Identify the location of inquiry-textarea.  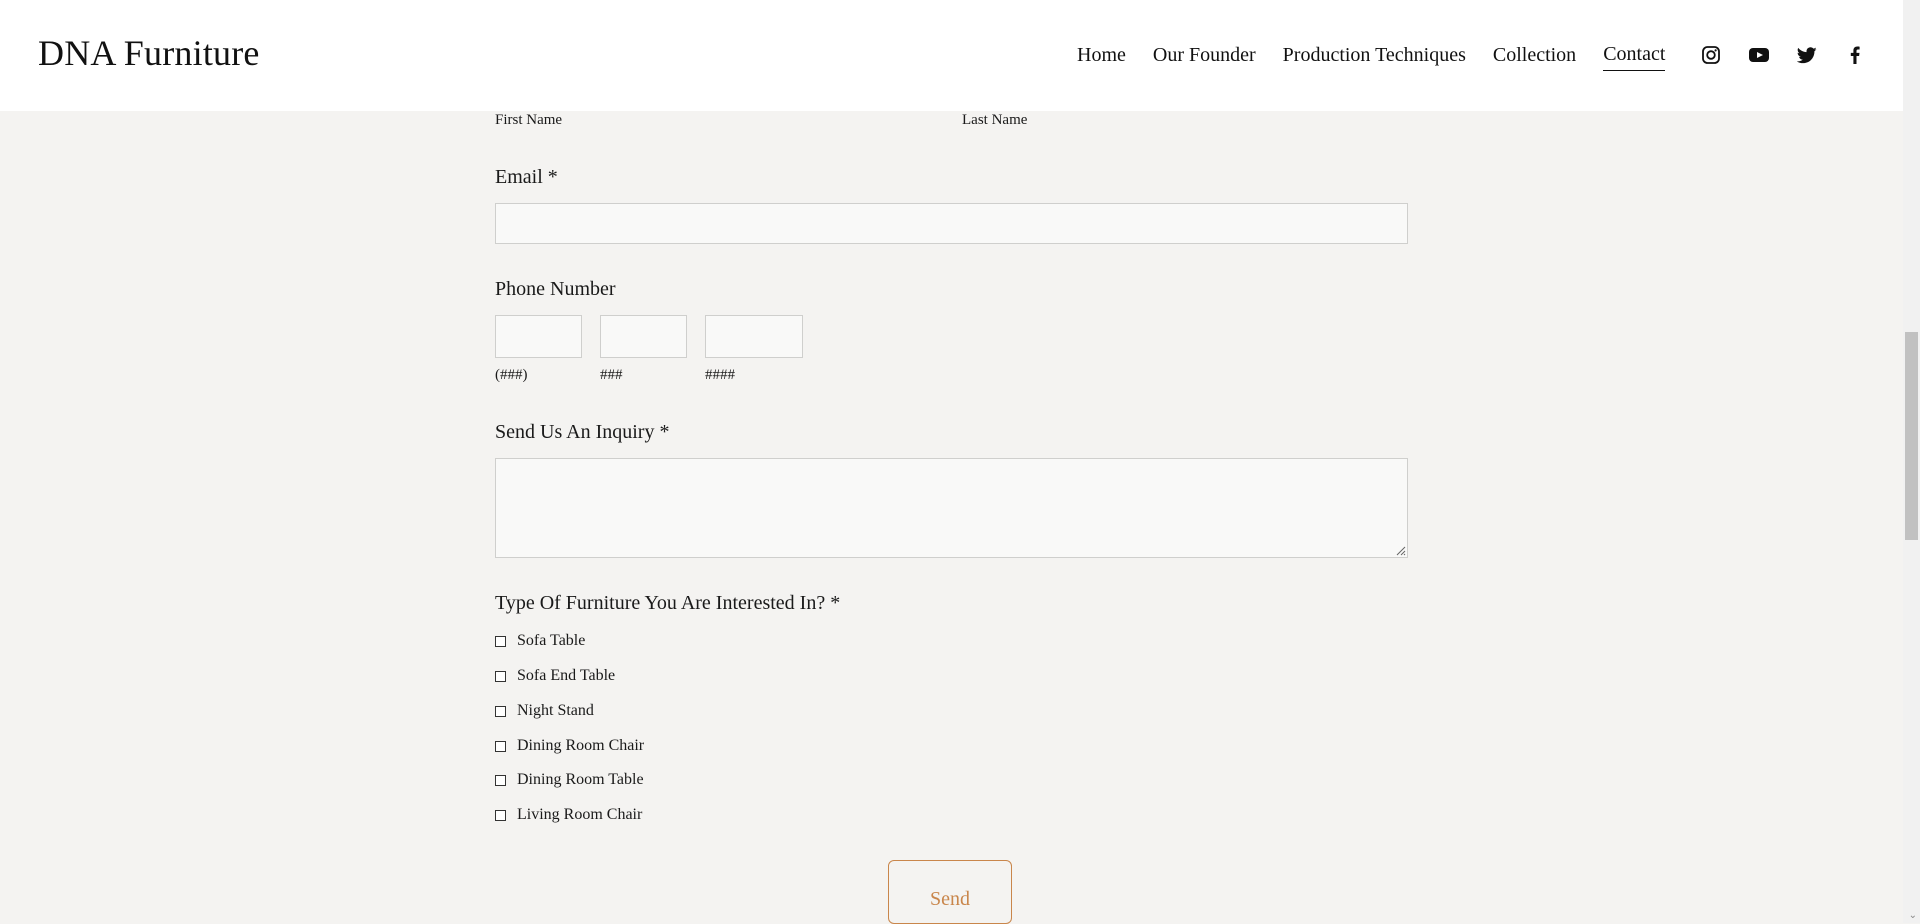
(951, 508).